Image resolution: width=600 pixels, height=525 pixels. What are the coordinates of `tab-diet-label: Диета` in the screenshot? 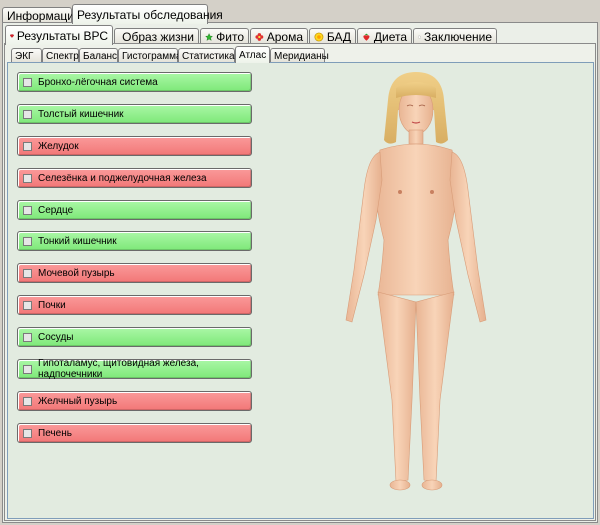 It's located at (390, 37).